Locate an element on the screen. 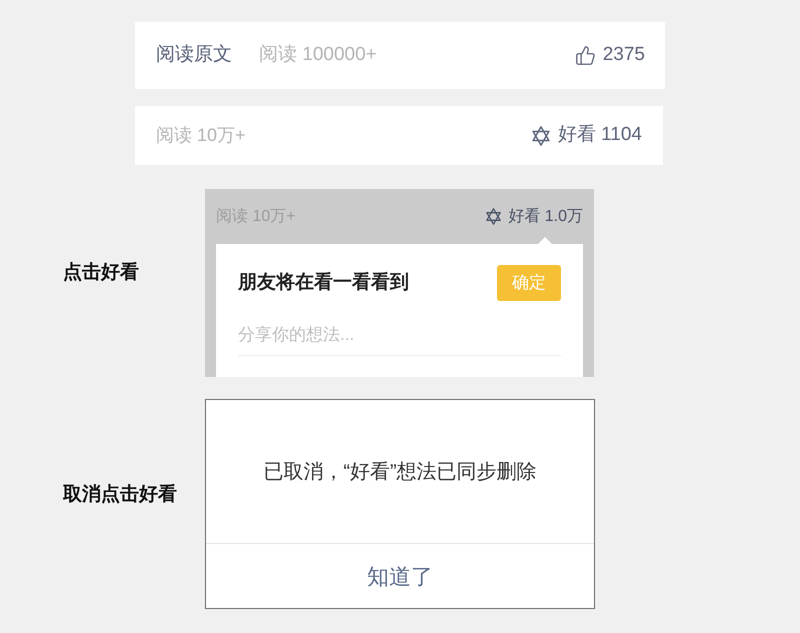 The width and height of the screenshot is (800, 633). wow-button: 好看 1104 is located at coordinates (586, 135).